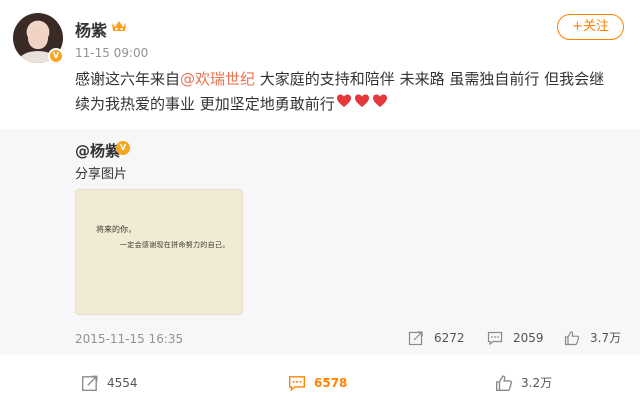 Image resolution: width=640 pixels, height=402 pixels. I want to click on forward-count: 4554, so click(122, 383).